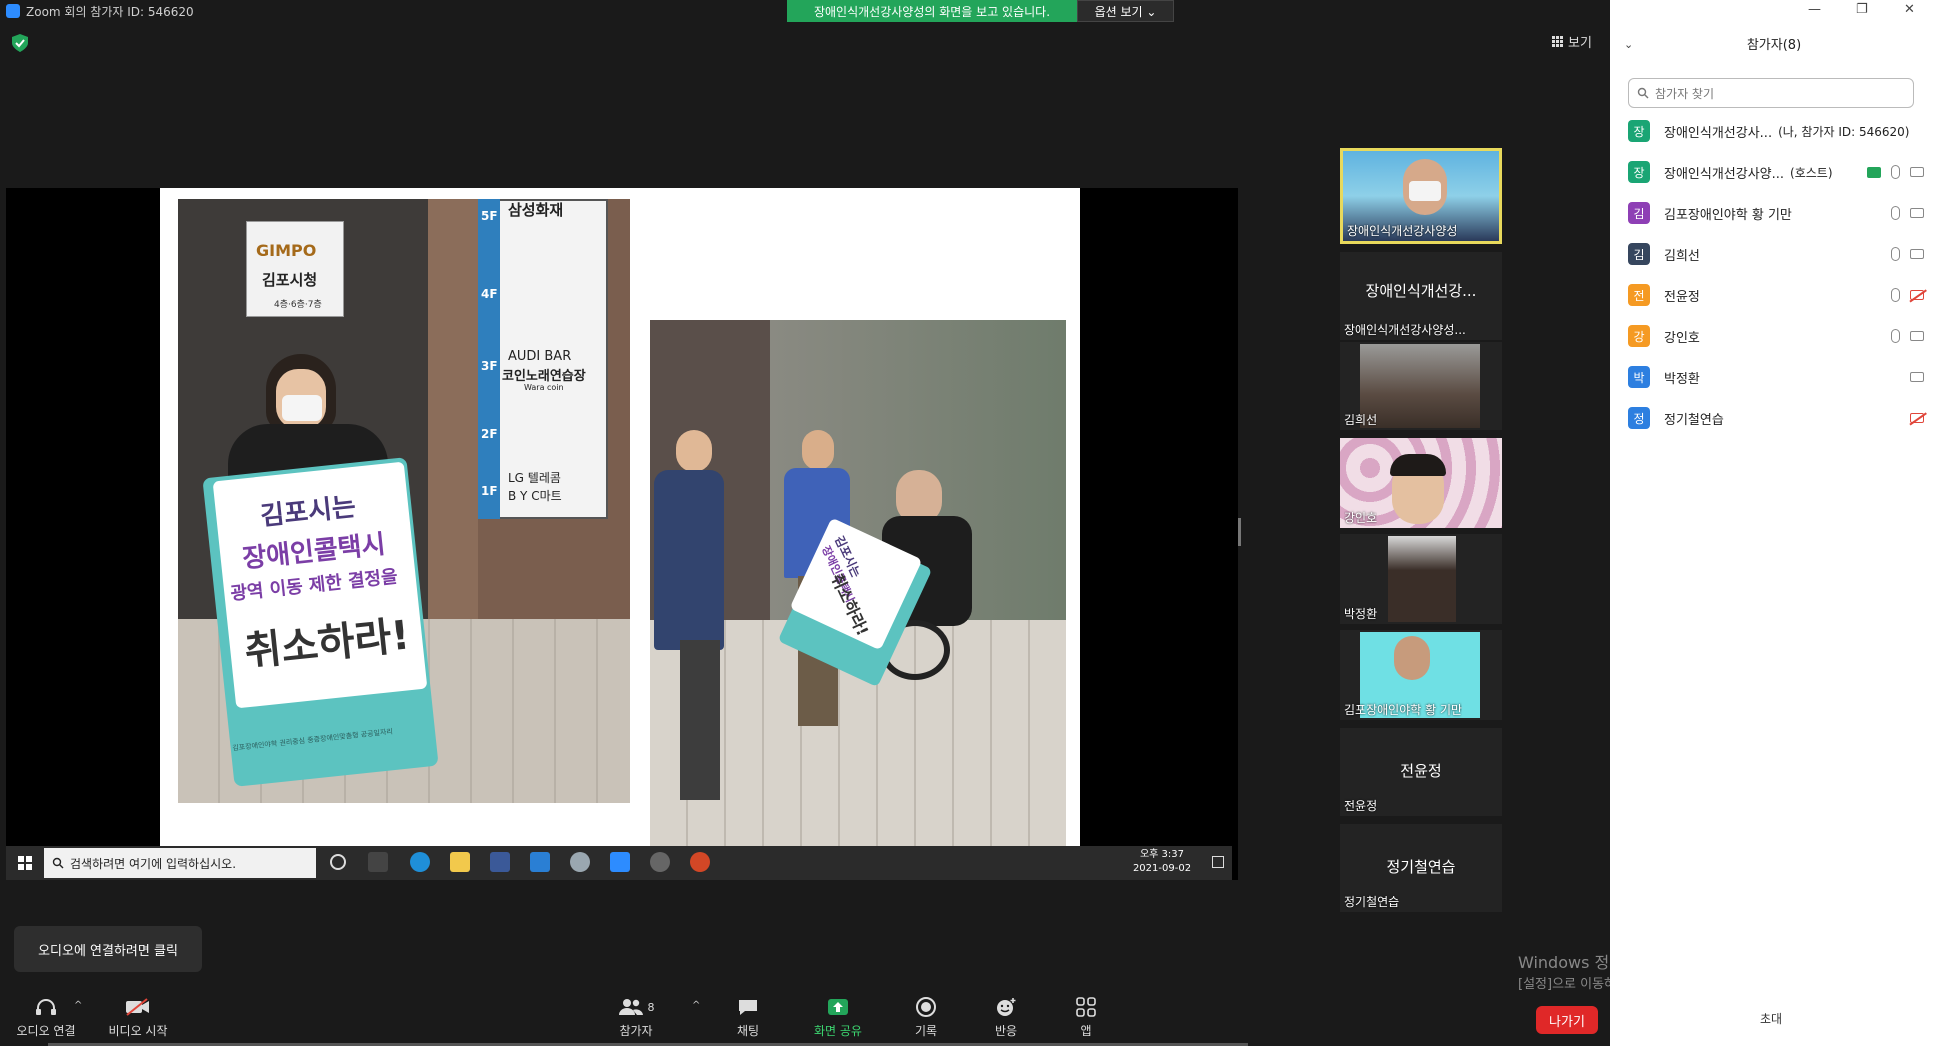 The width and height of the screenshot is (1938, 1046). What do you see at coordinates (153, 863) in the screenshot?
I see `taskbar-search-placeholder: 검색하려면 여기에 입력하십시오.` at bounding box center [153, 863].